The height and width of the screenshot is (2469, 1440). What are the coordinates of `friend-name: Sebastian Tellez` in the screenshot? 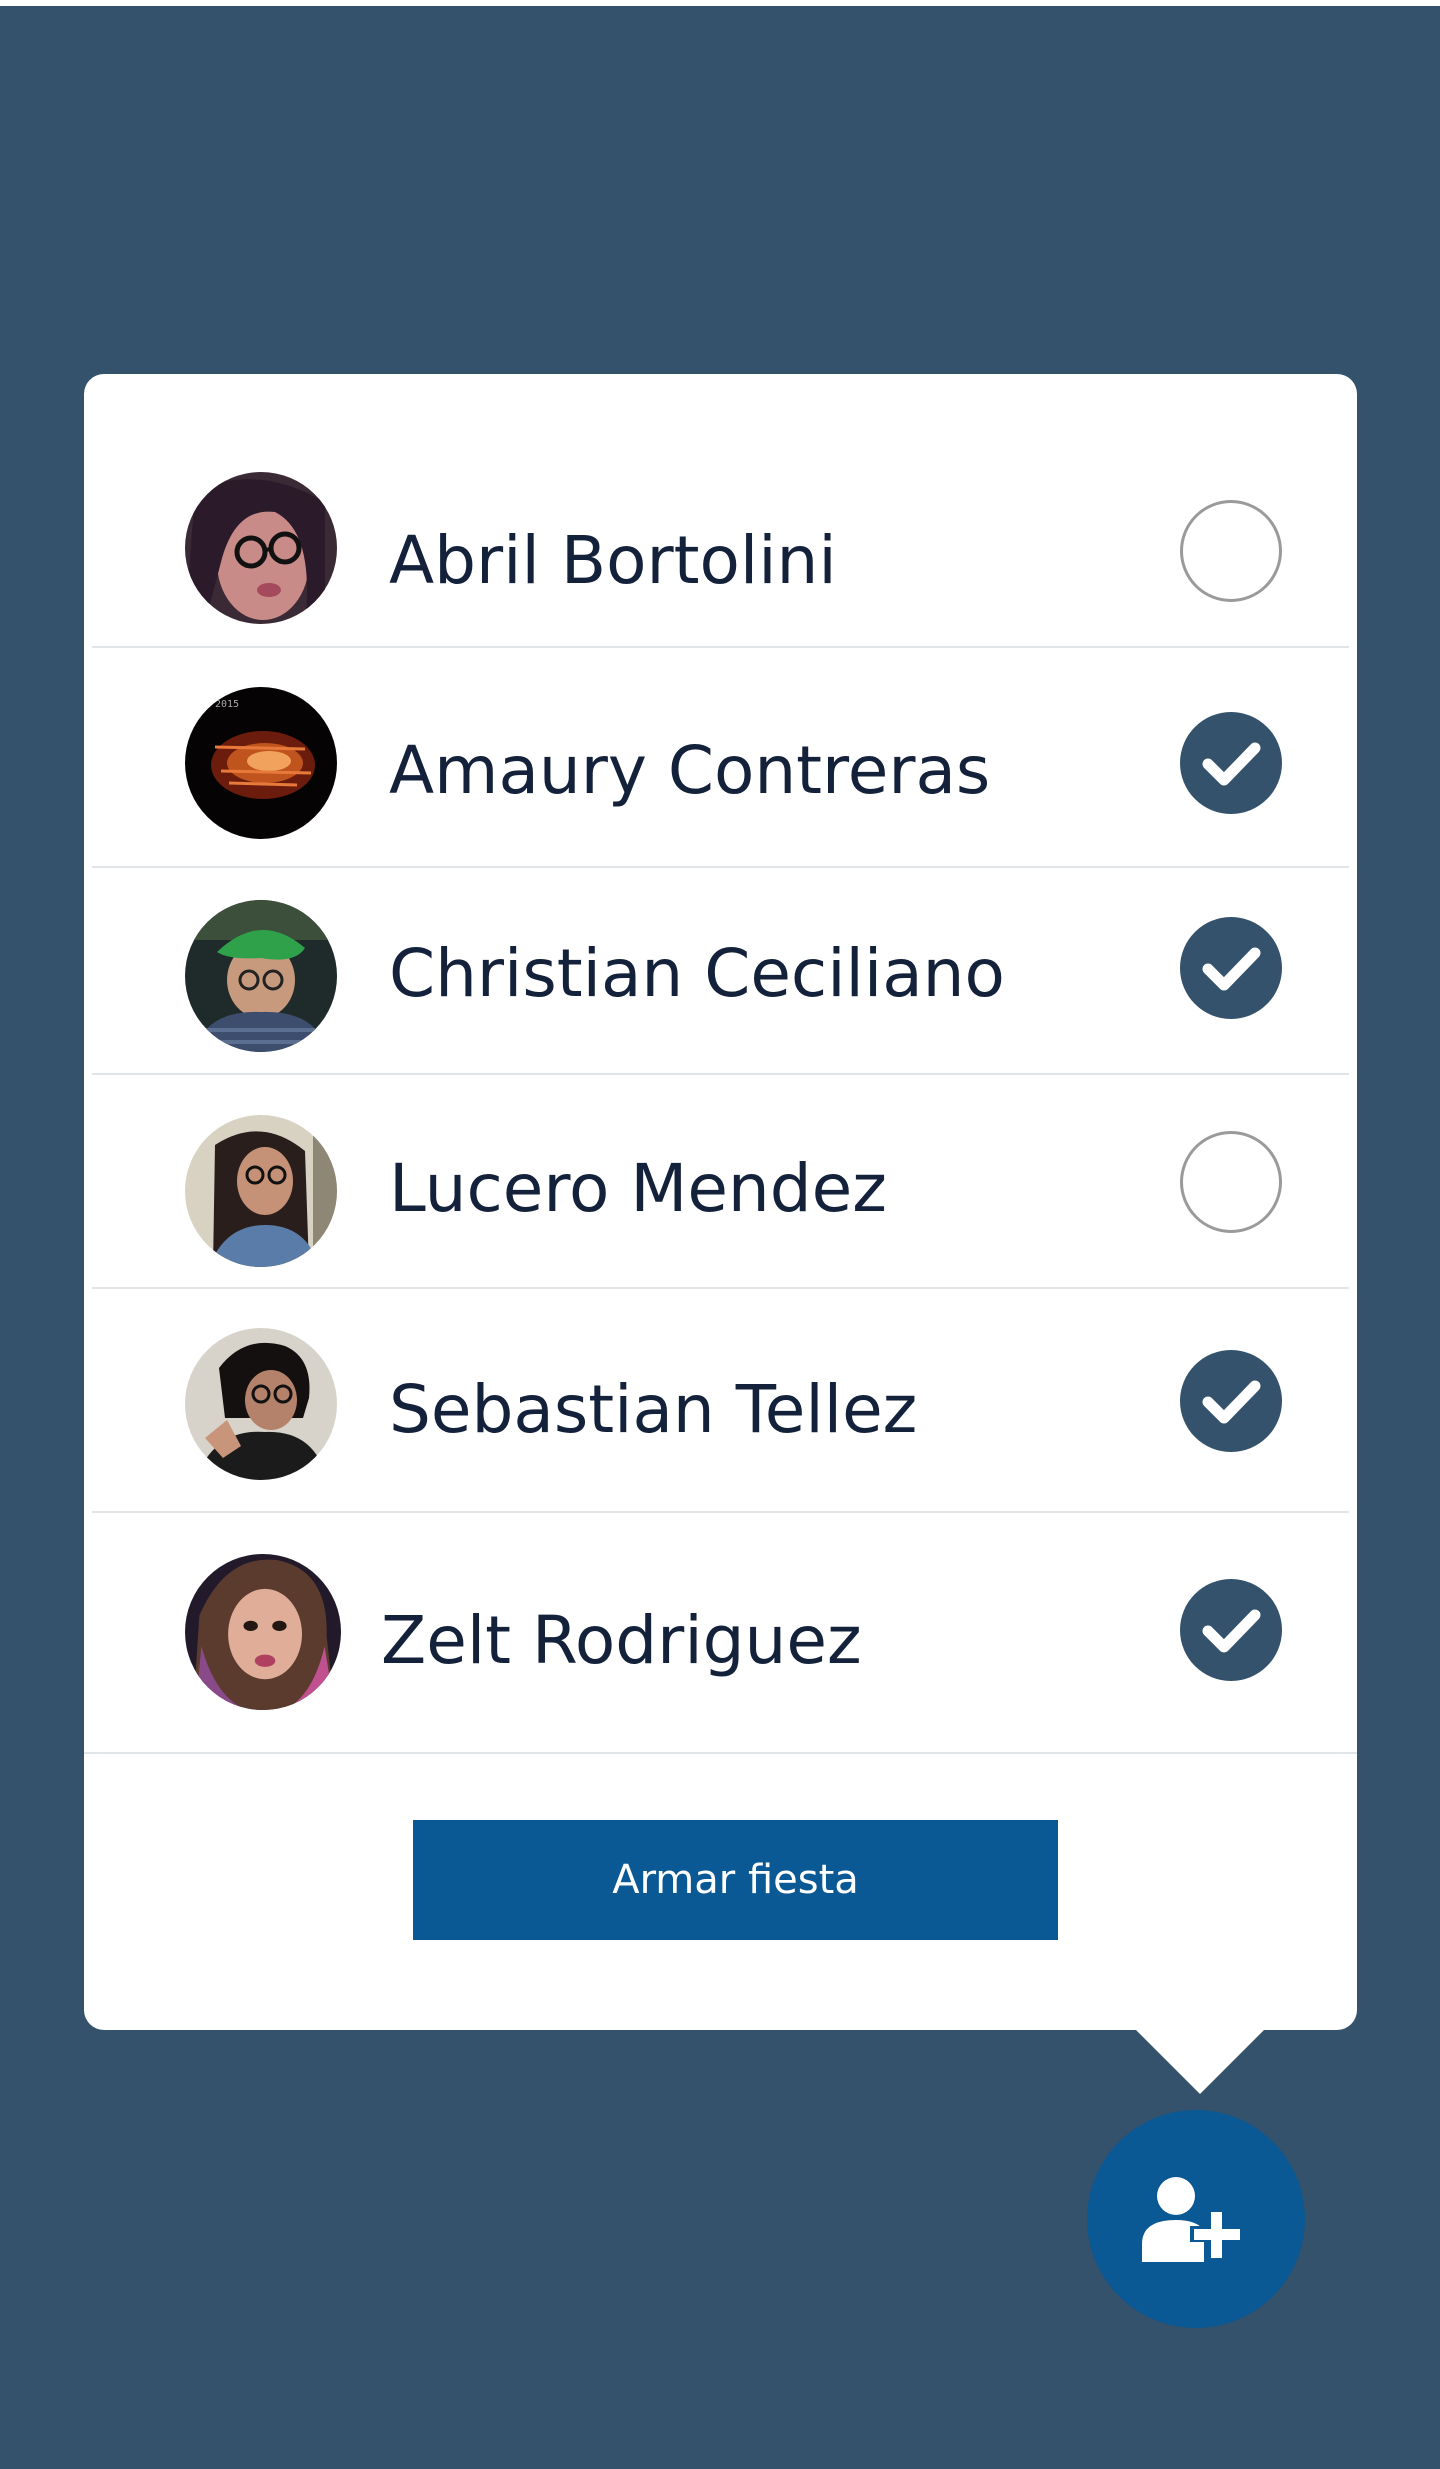 It's located at (653, 1409).